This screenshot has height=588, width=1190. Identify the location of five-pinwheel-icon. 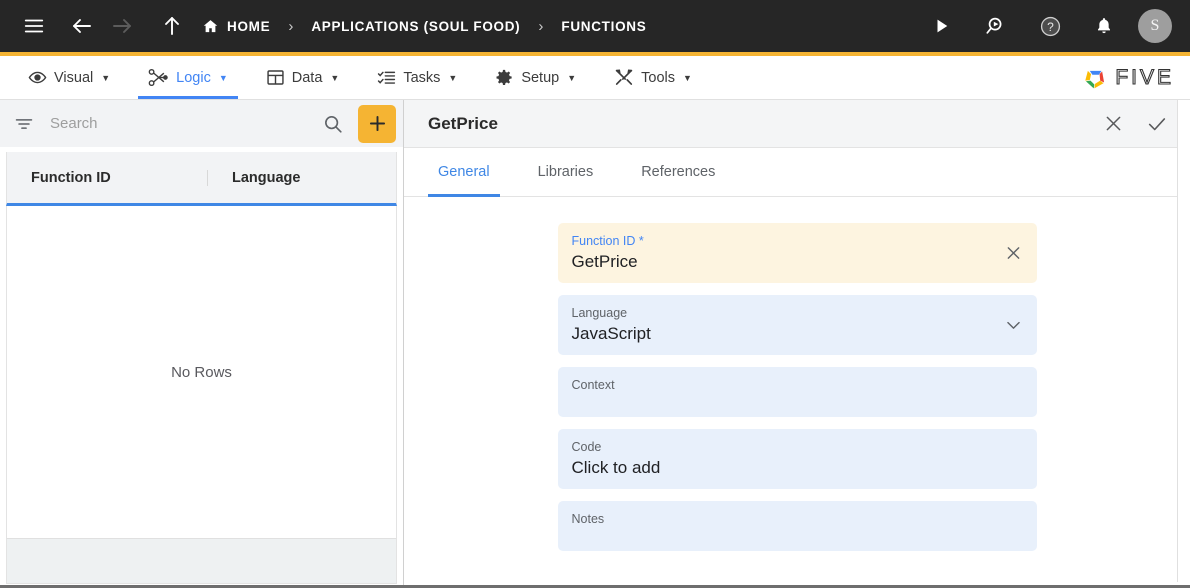
(1095, 78).